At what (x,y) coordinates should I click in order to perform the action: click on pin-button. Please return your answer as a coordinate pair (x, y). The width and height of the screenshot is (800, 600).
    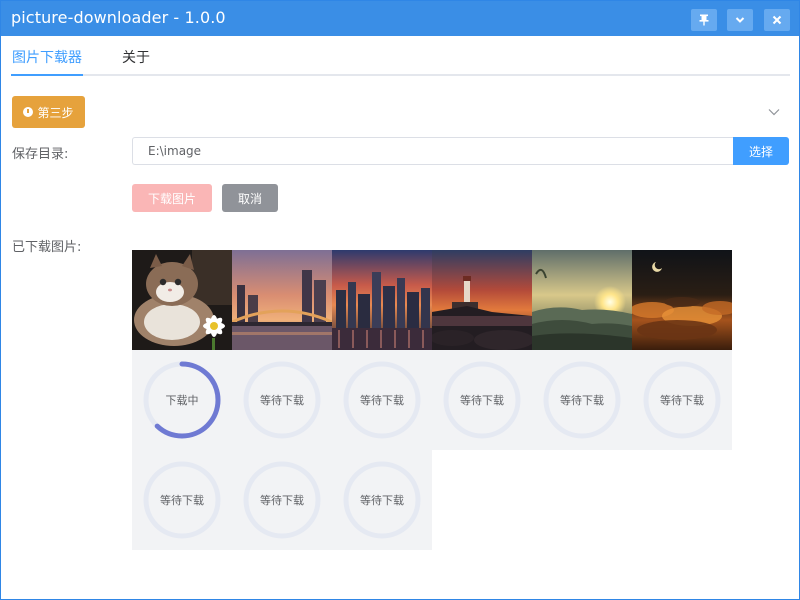
    Looking at the image, I should click on (704, 20).